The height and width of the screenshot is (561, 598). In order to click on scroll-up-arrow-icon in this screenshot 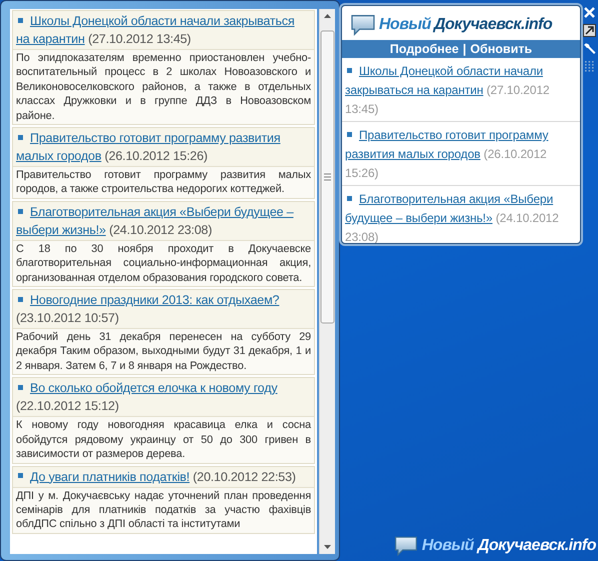, I will do `click(327, 16)`.